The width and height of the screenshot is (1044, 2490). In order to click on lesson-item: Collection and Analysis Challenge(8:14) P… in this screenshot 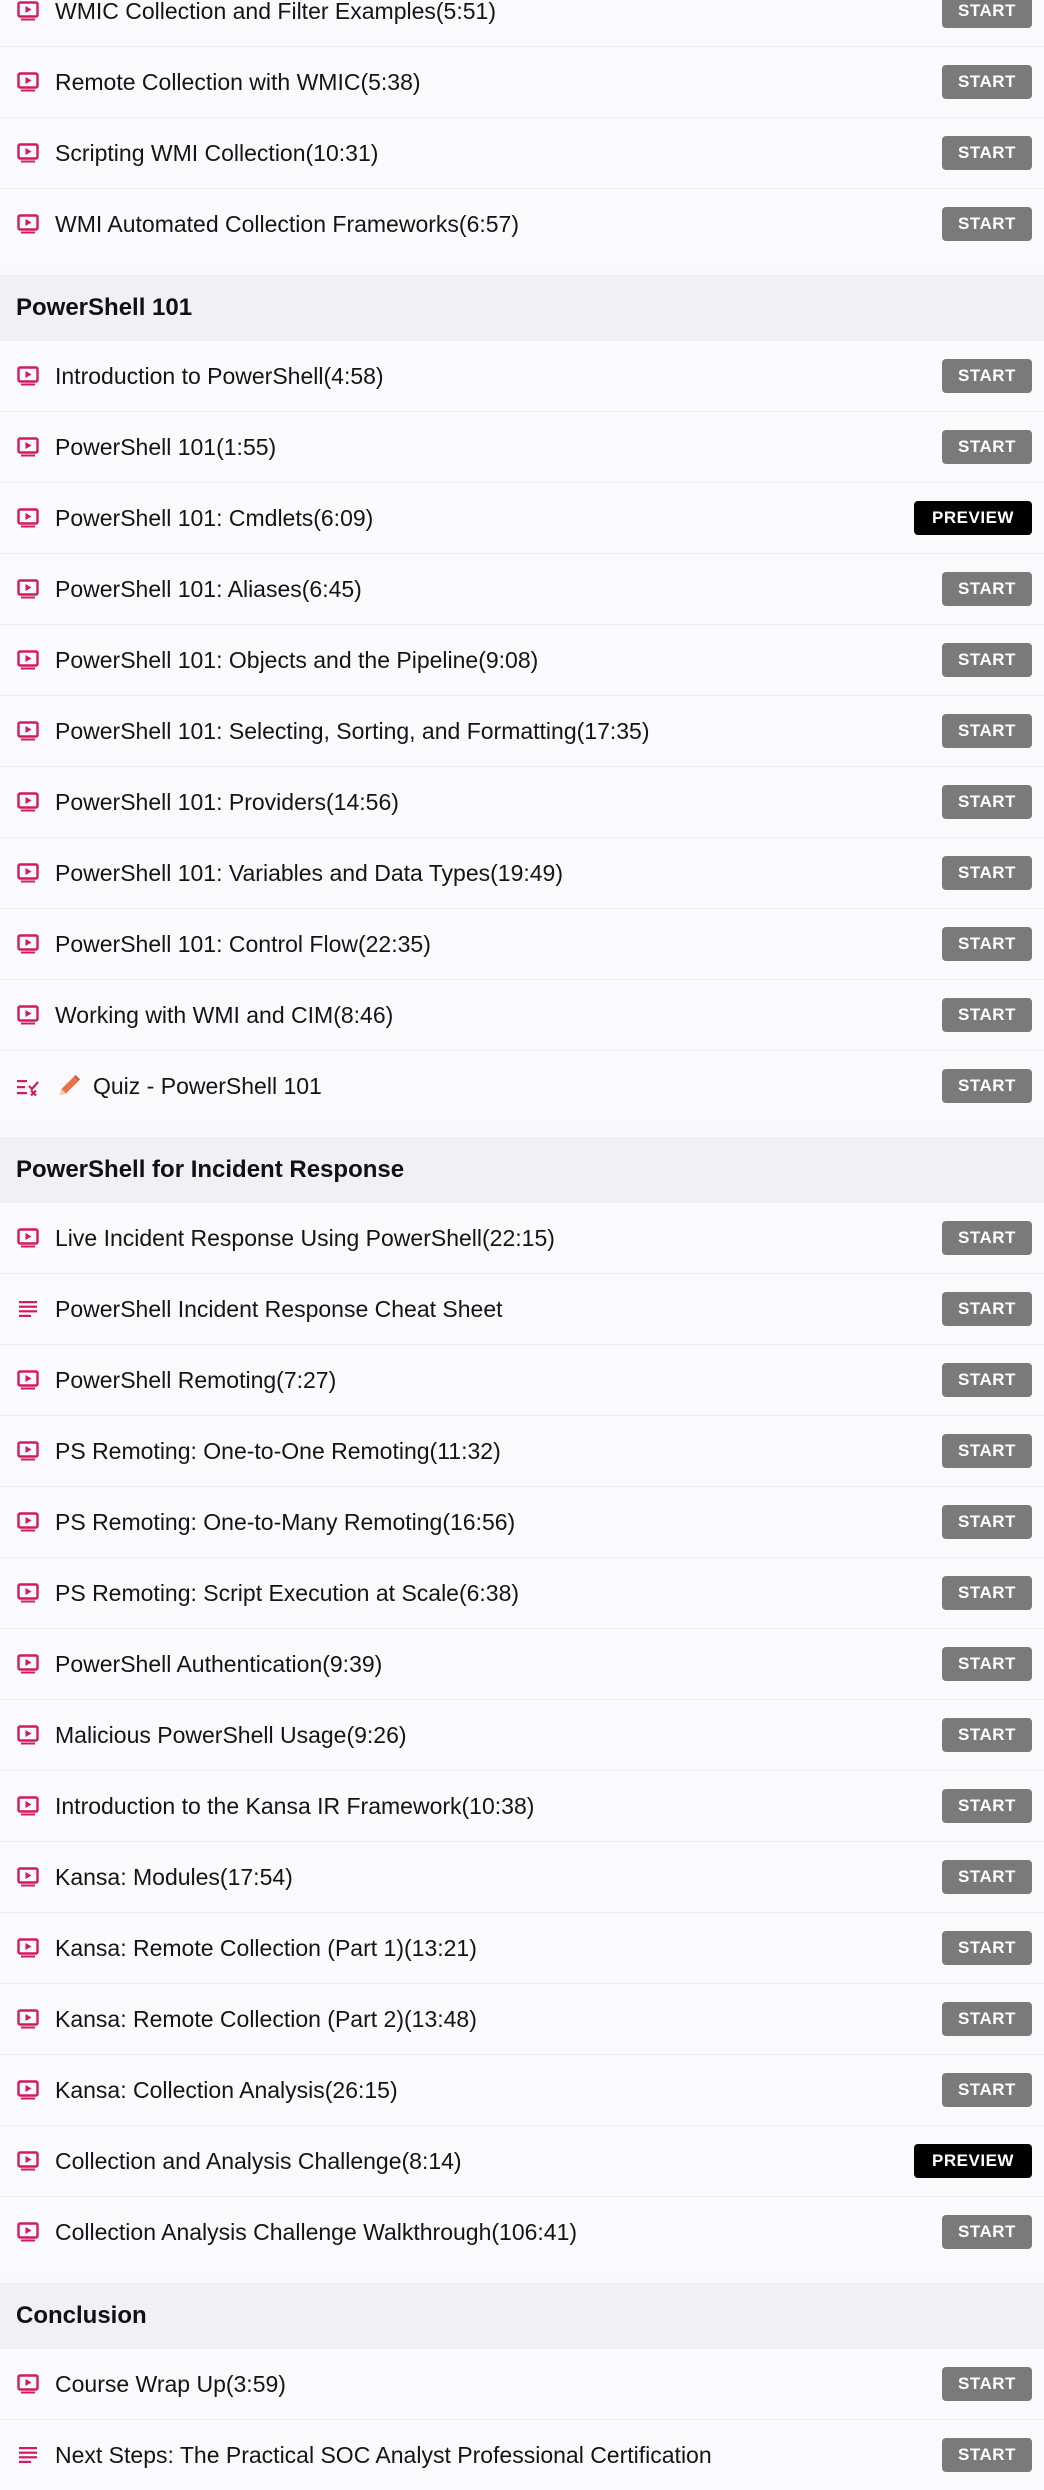, I will do `click(522, 2161)`.